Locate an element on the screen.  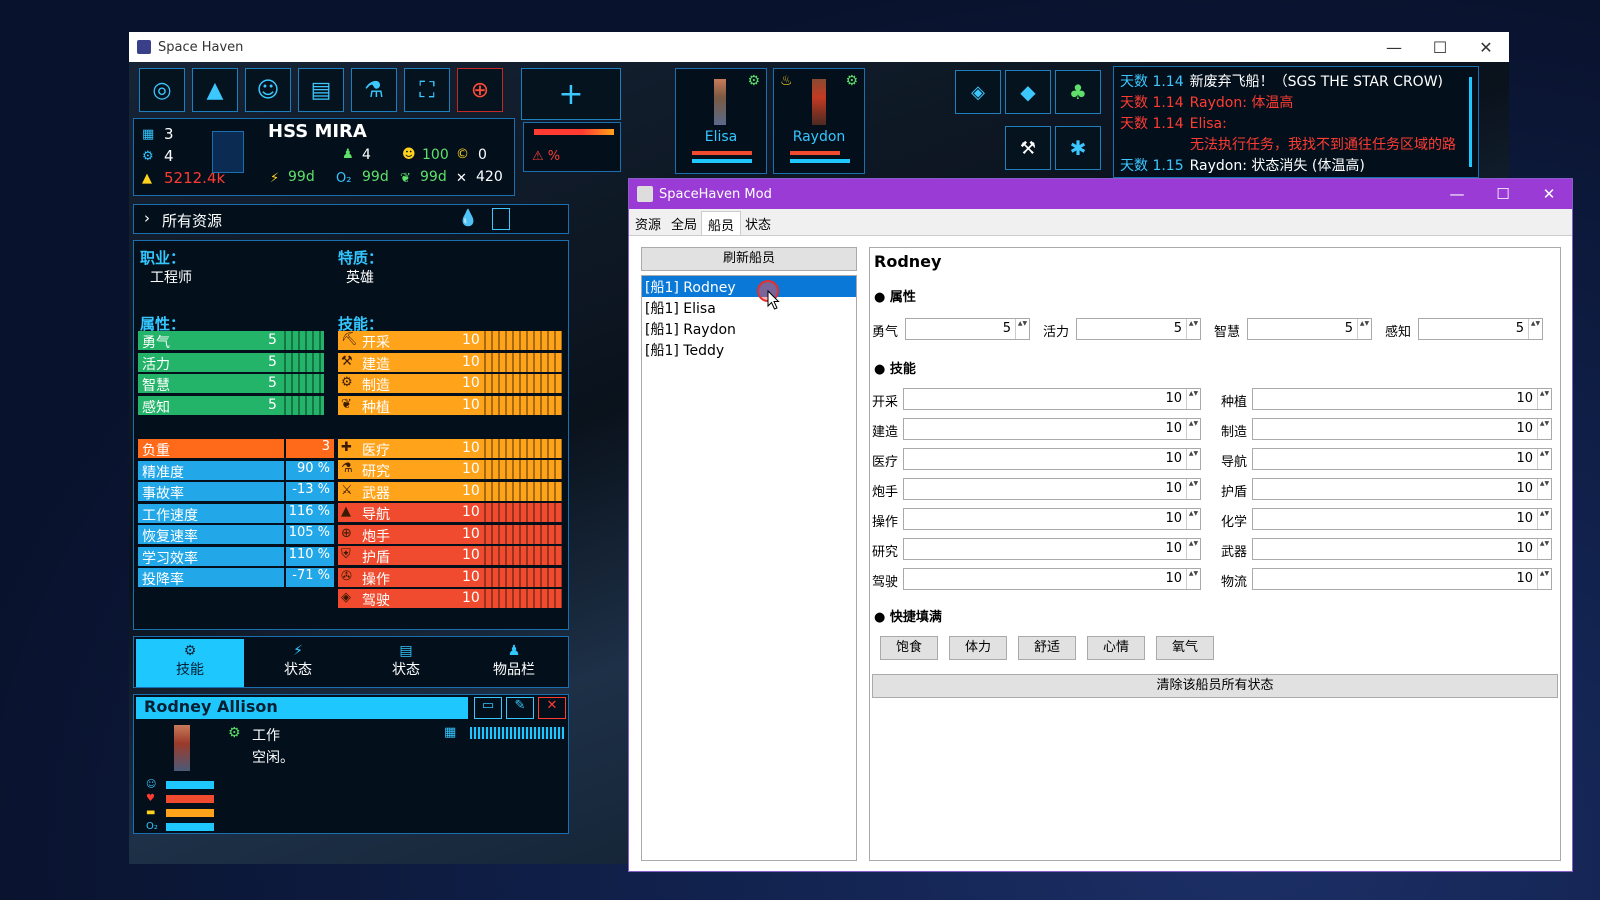
health-bar is located at coordinates (190, 799).